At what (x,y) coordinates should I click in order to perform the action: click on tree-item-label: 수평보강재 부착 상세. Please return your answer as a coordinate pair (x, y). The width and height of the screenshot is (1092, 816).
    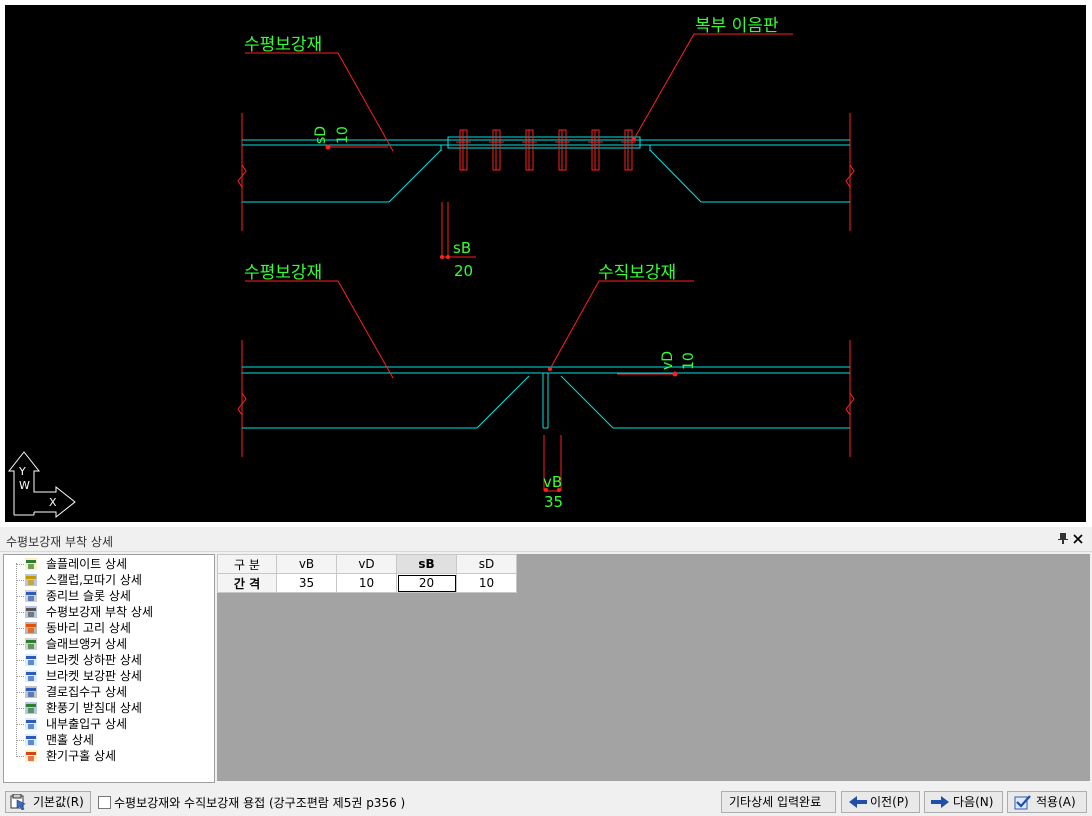
    Looking at the image, I should click on (99, 612).